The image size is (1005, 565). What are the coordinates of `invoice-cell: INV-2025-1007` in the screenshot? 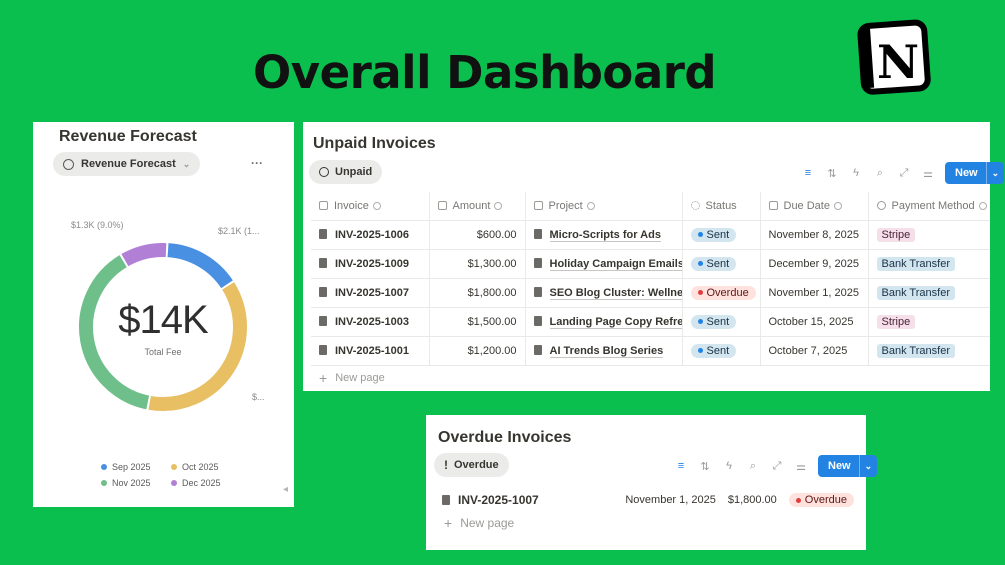 It's located at (370, 293).